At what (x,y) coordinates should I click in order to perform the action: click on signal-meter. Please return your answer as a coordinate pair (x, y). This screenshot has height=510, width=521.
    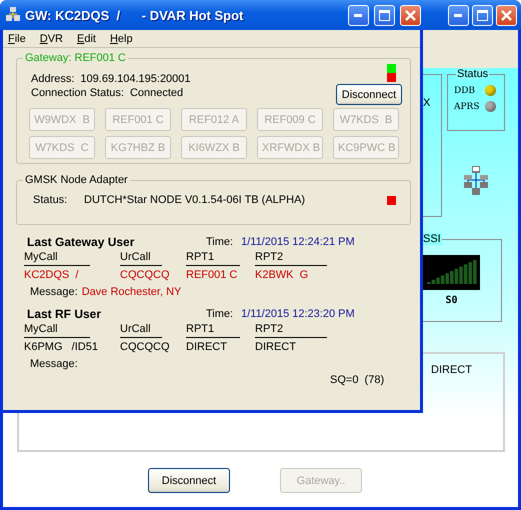
    Looking at the image, I should click on (451, 272).